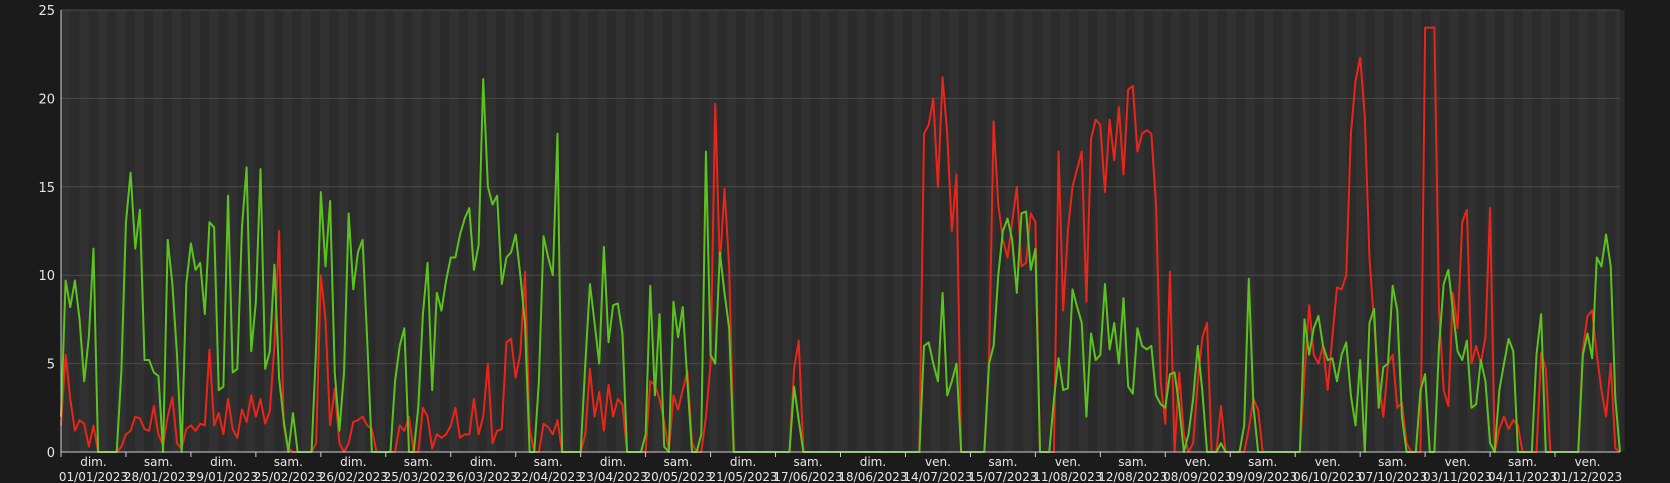 Image resolution: width=1670 pixels, height=483 pixels. What do you see at coordinates (353, 476) in the screenshot?
I see `x-tick-date-label: 26/02/2023` at bounding box center [353, 476].